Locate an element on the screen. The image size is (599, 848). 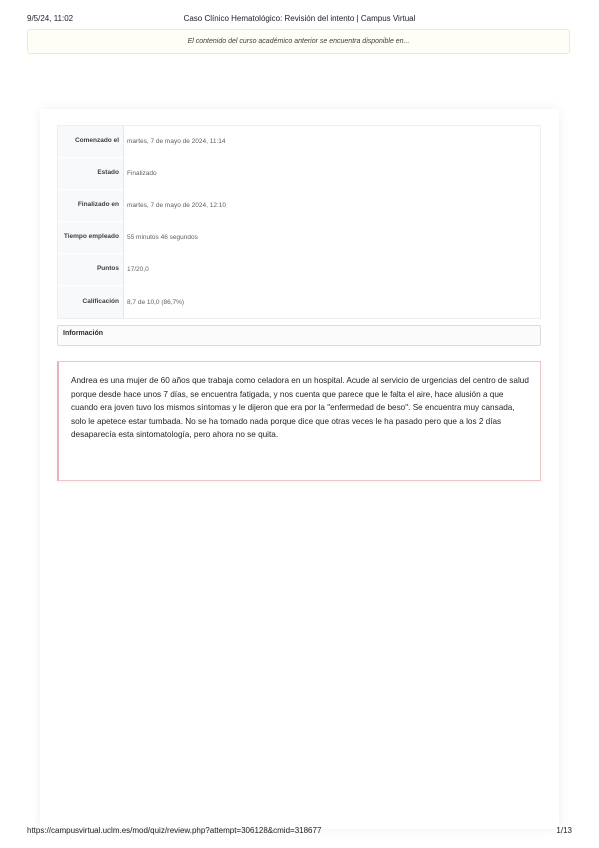
summary-label: Comenzado el is located at coordinates (96, 141).